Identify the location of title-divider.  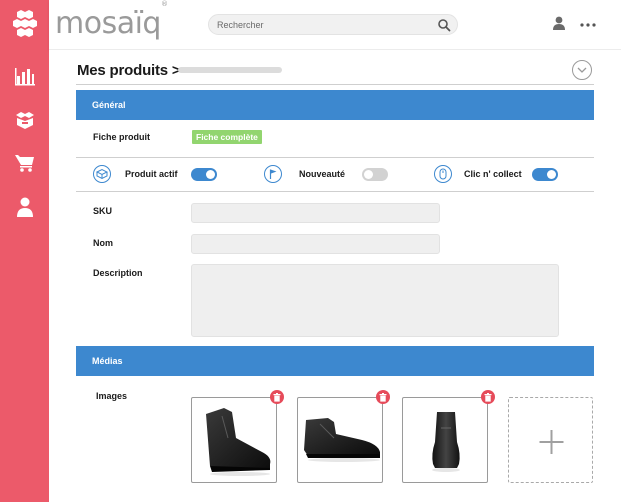
(335, 84).